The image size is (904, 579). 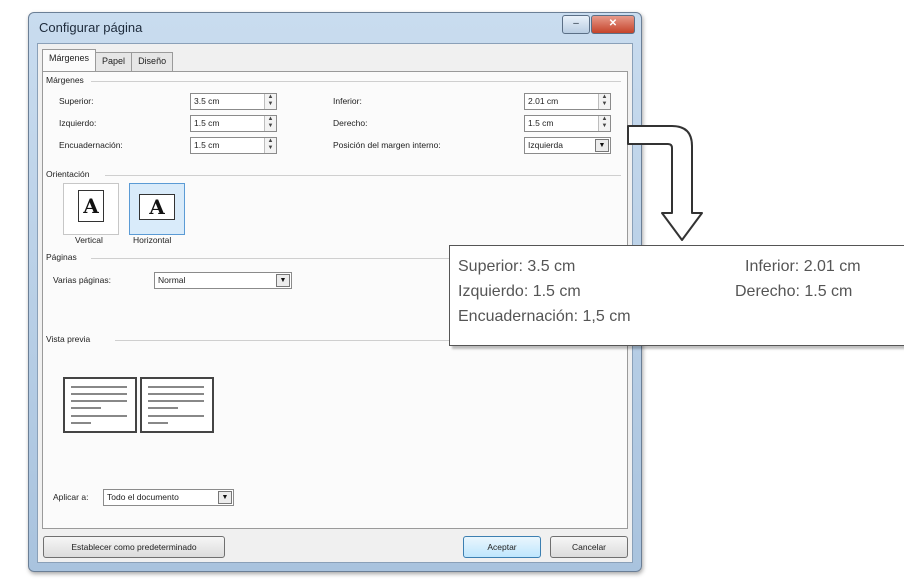 I want to click on inferior-value: 2.01 cm, so click(x=543, y=101).